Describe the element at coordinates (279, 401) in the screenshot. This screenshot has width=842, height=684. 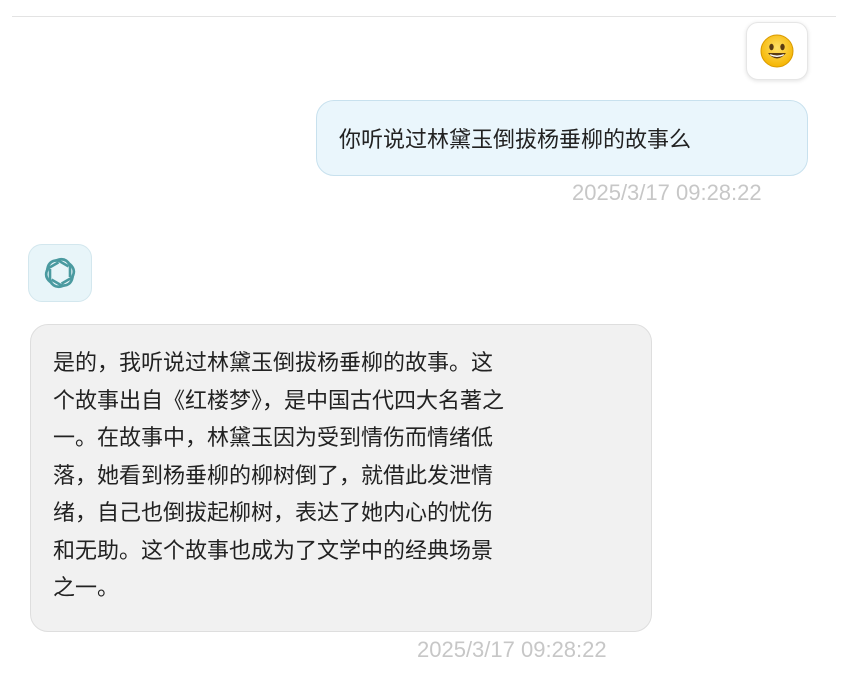
I see `assistant-message-line: 个故事出自《红楼梦》，是中国古代四大名著之` at that location.